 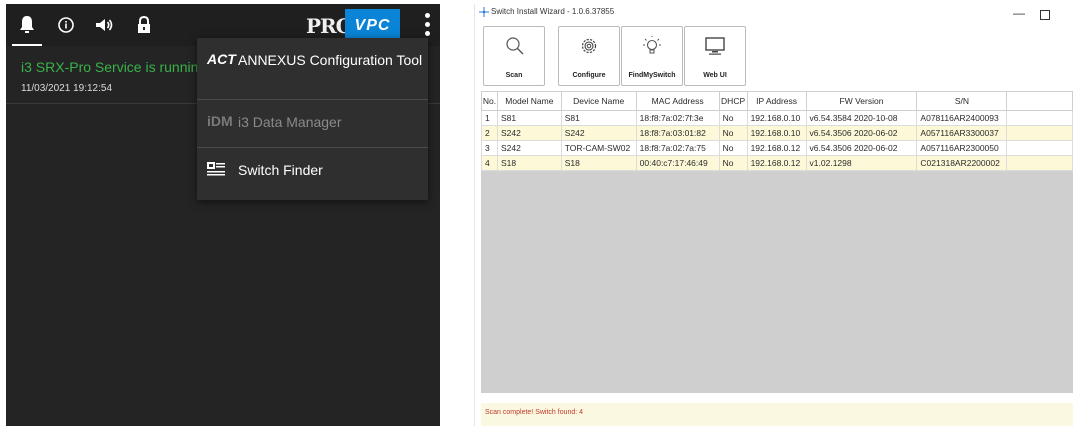 I want to click on cell-mac-address: 18:f8:7a:02:7f:3e, so click(x=677, y=118).